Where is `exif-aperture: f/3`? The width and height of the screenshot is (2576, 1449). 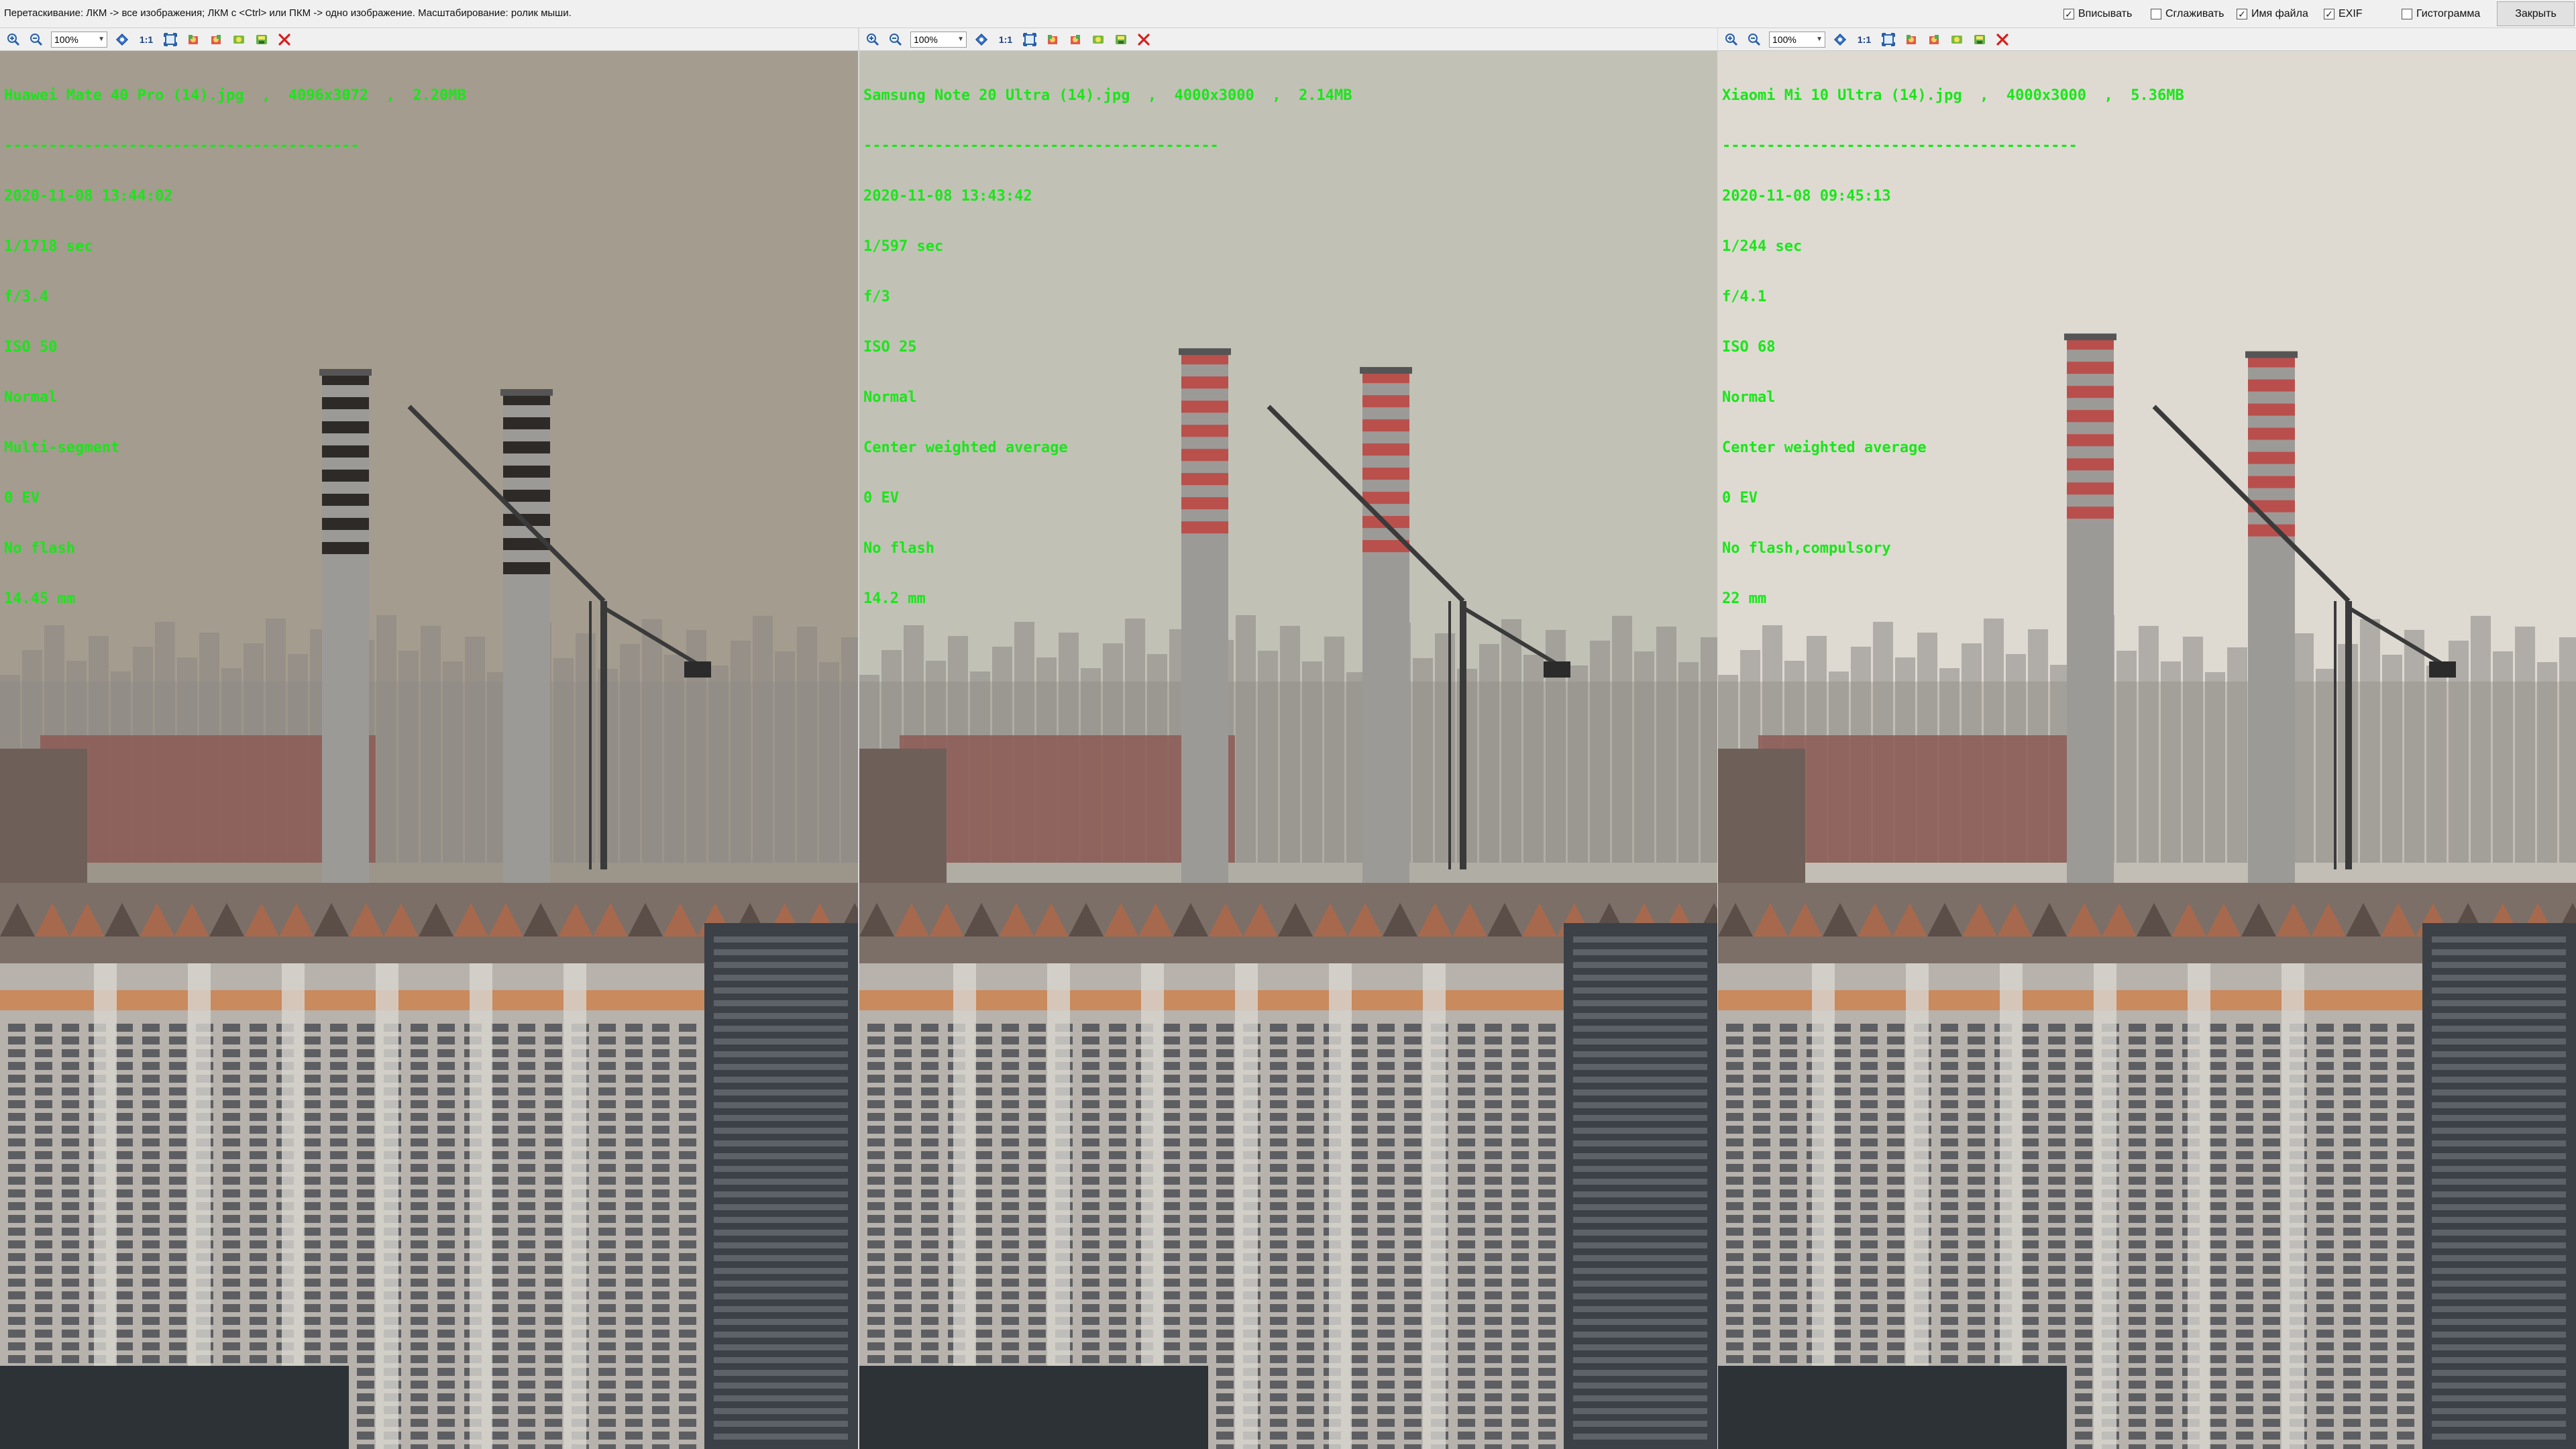
exif-aperture: f/3 is located at coordinates (876, 296).